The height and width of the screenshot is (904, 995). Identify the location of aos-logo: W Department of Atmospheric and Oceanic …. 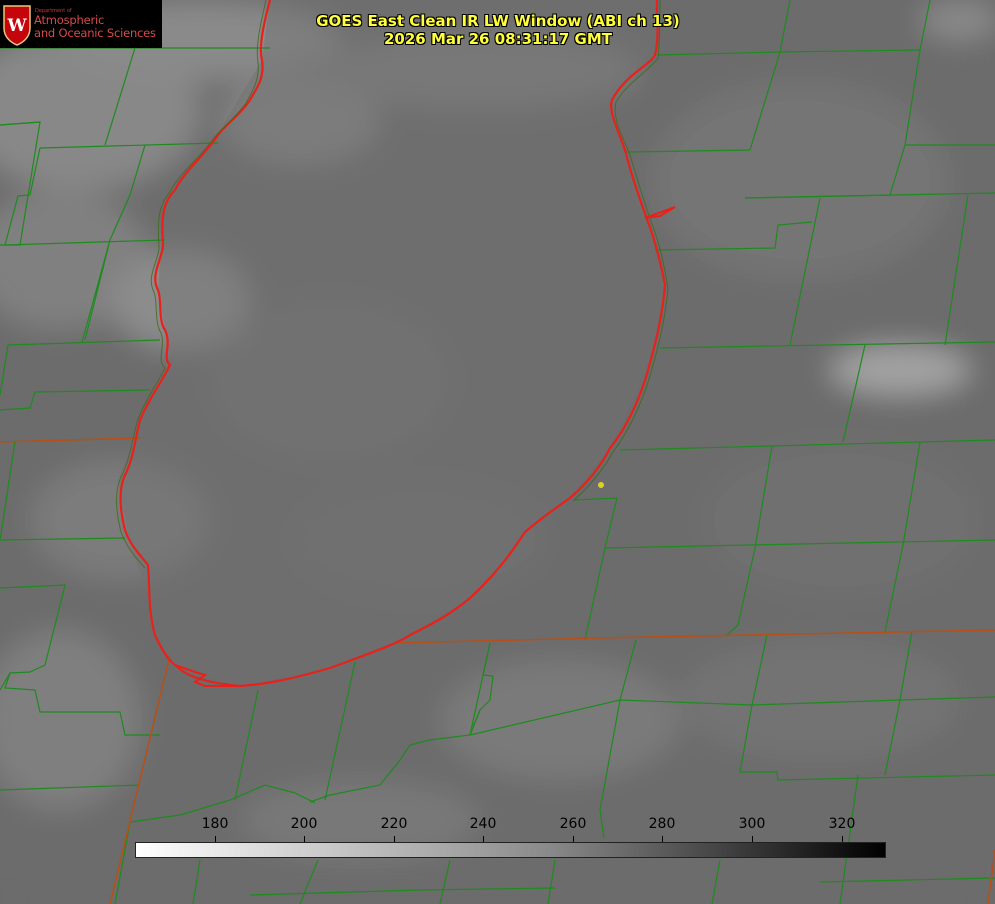
(81, 24).